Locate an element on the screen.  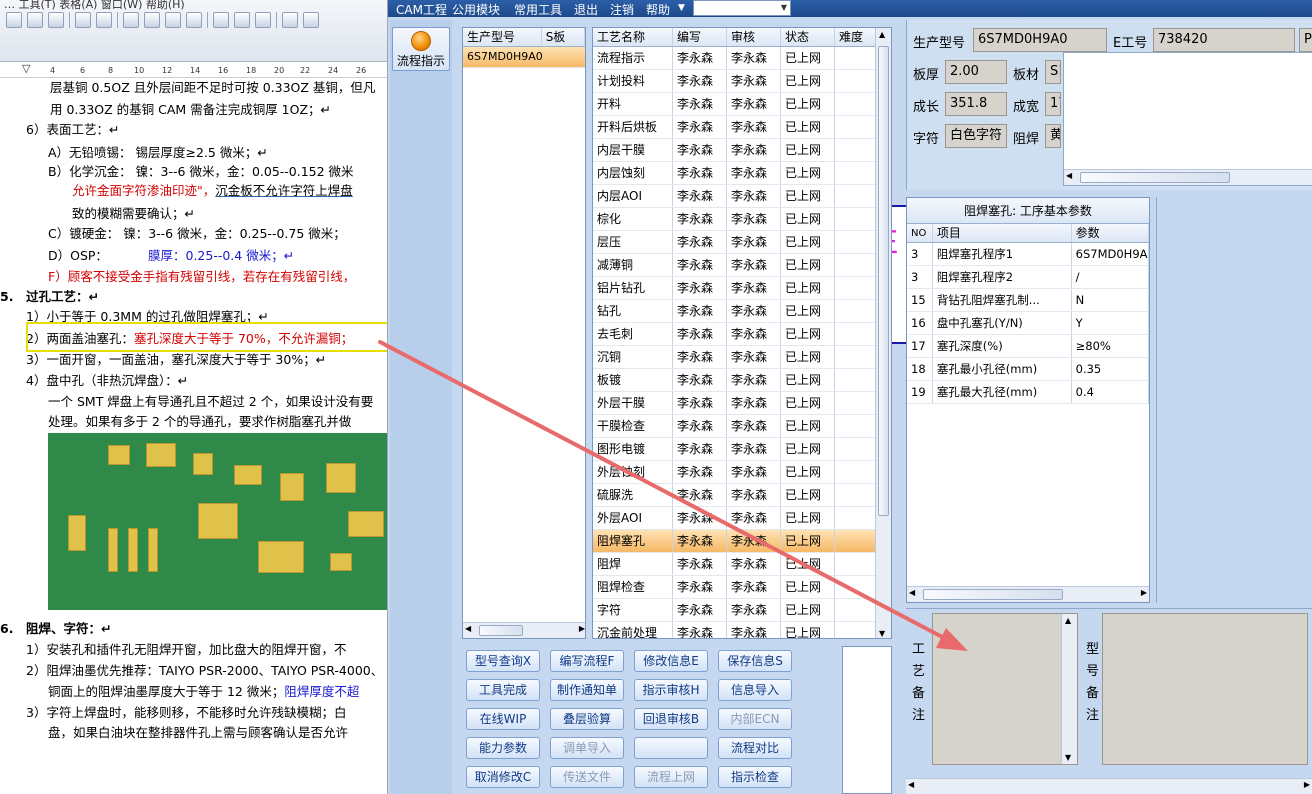
param-item-cell: 塞孔深度(%) is located at coordinates (1002, 346).